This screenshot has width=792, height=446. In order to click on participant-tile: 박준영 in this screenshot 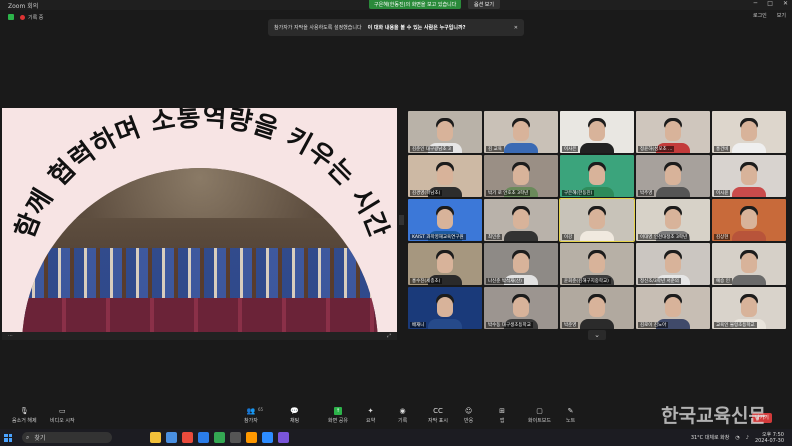, I will do `click(597, 308)`.